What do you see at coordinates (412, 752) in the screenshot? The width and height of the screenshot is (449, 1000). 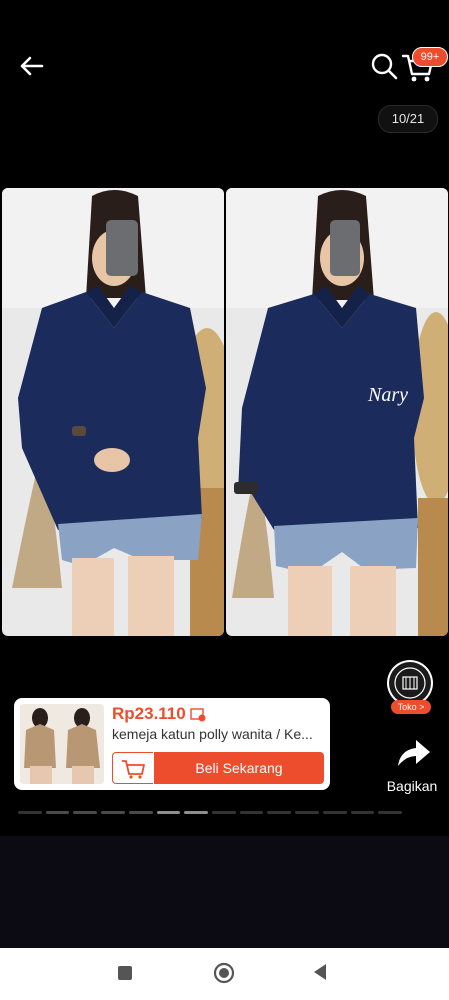 I see `share-icon` at bounding box center [412, 752].